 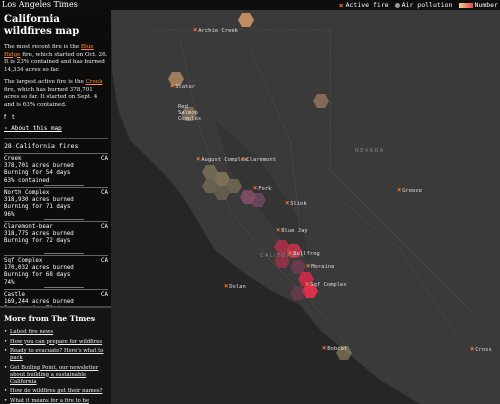 What do you see at coordinates (56, 342) in the screenshot?
I see `more-link: How you can prepare for wildfires` at bounding box center [56, 342].